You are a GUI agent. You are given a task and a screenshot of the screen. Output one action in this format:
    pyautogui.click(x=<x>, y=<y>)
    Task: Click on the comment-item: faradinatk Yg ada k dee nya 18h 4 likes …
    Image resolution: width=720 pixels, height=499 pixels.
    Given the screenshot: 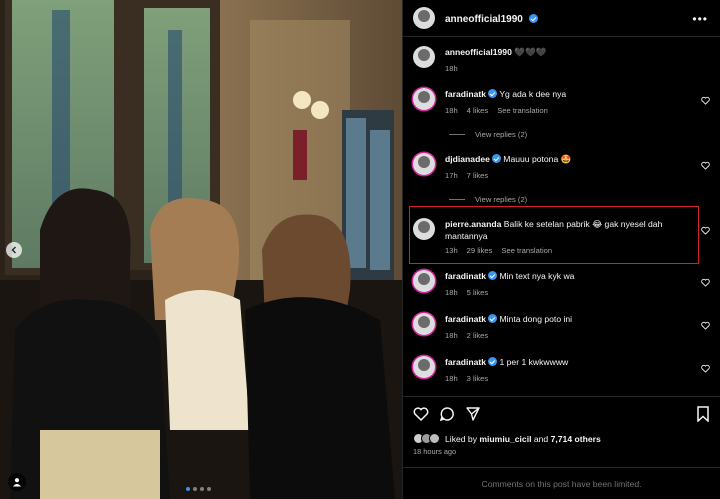 What is the action you would take?
    pyautogui.click(x=562, y=101)
    